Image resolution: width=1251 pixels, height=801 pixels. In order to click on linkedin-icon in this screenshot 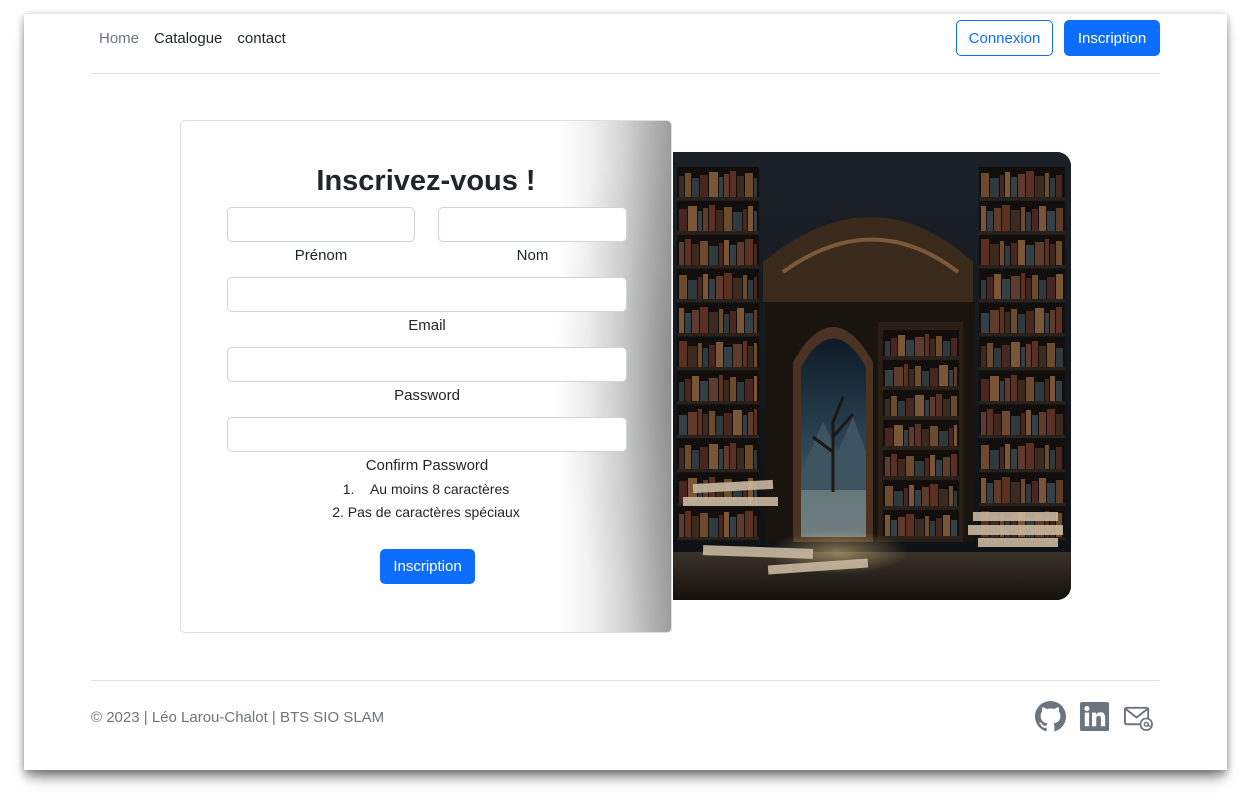, I will do `click(1094, 716)`.